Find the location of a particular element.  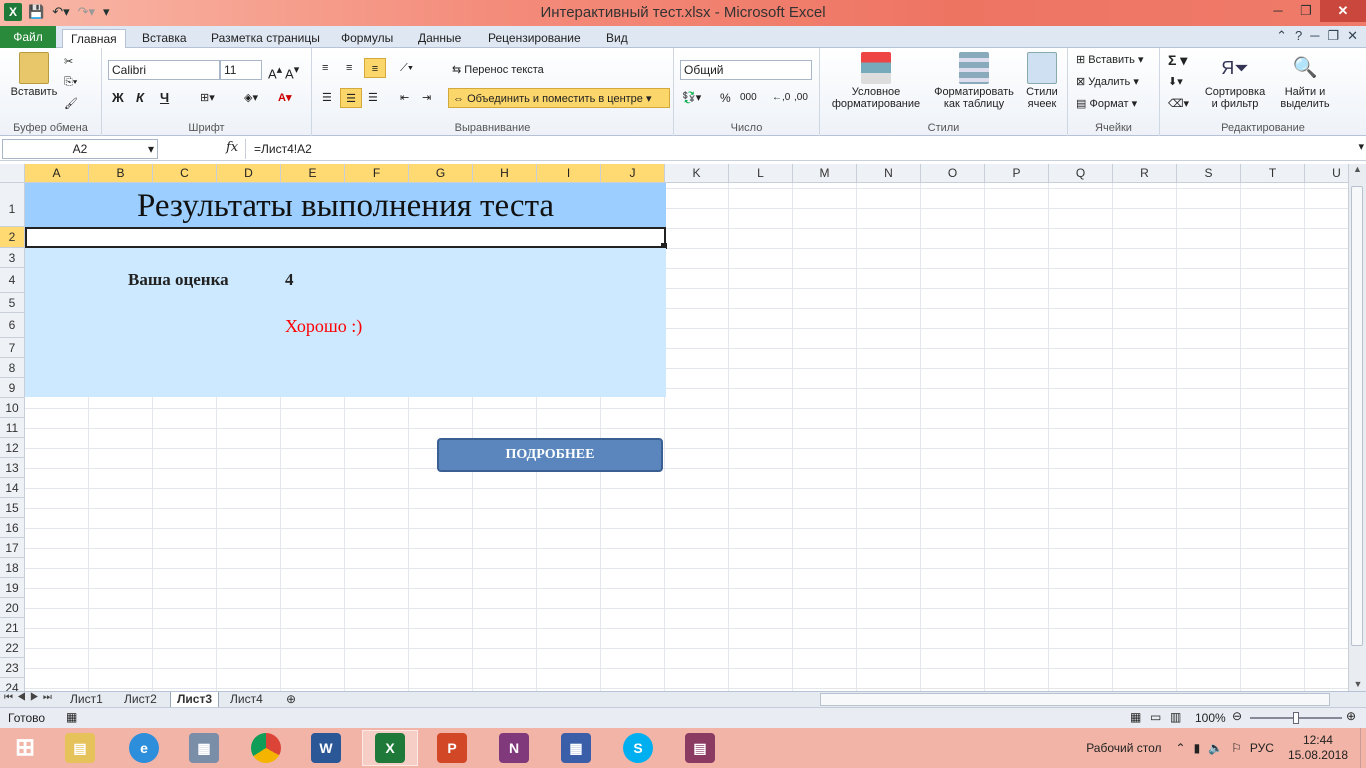

row-header-11: 11 is located at coordinates (12, 428).